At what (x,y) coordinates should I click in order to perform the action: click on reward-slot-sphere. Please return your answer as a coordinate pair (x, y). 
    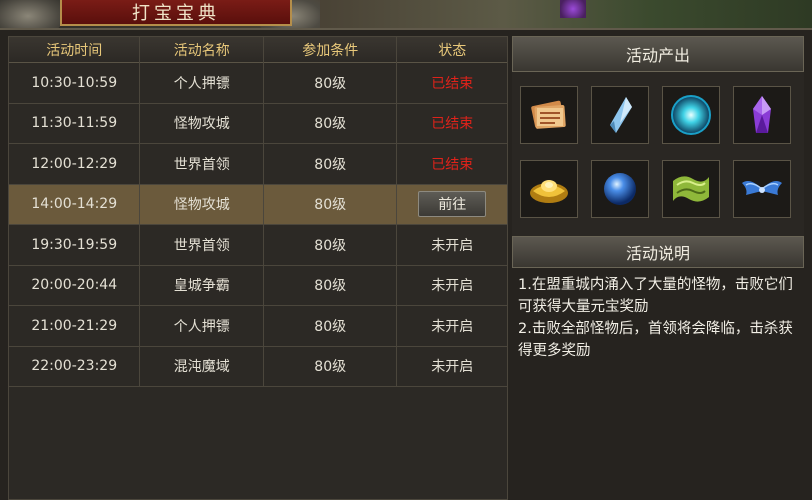
    Looking at the image, I should click on (620, 189).